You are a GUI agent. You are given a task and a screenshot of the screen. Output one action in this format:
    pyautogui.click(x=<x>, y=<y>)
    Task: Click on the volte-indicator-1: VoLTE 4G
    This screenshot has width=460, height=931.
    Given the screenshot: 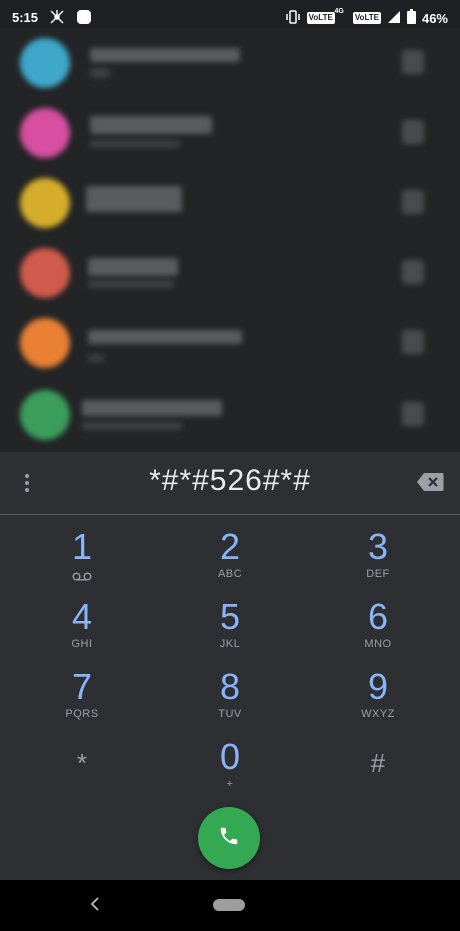 What is the action you would take?
    pyautogui.click(x=325, y=16)
    